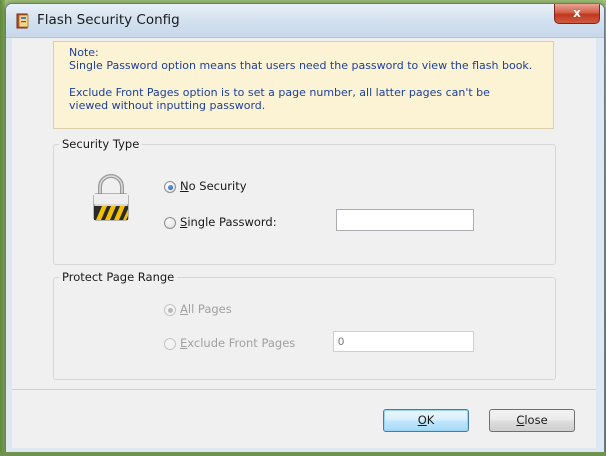 Image resolution: width=606 pixels, height=456 pixels. Describe the element at coordinates (111, 197) in the screenshot. I see `padlock-icon` at that location.